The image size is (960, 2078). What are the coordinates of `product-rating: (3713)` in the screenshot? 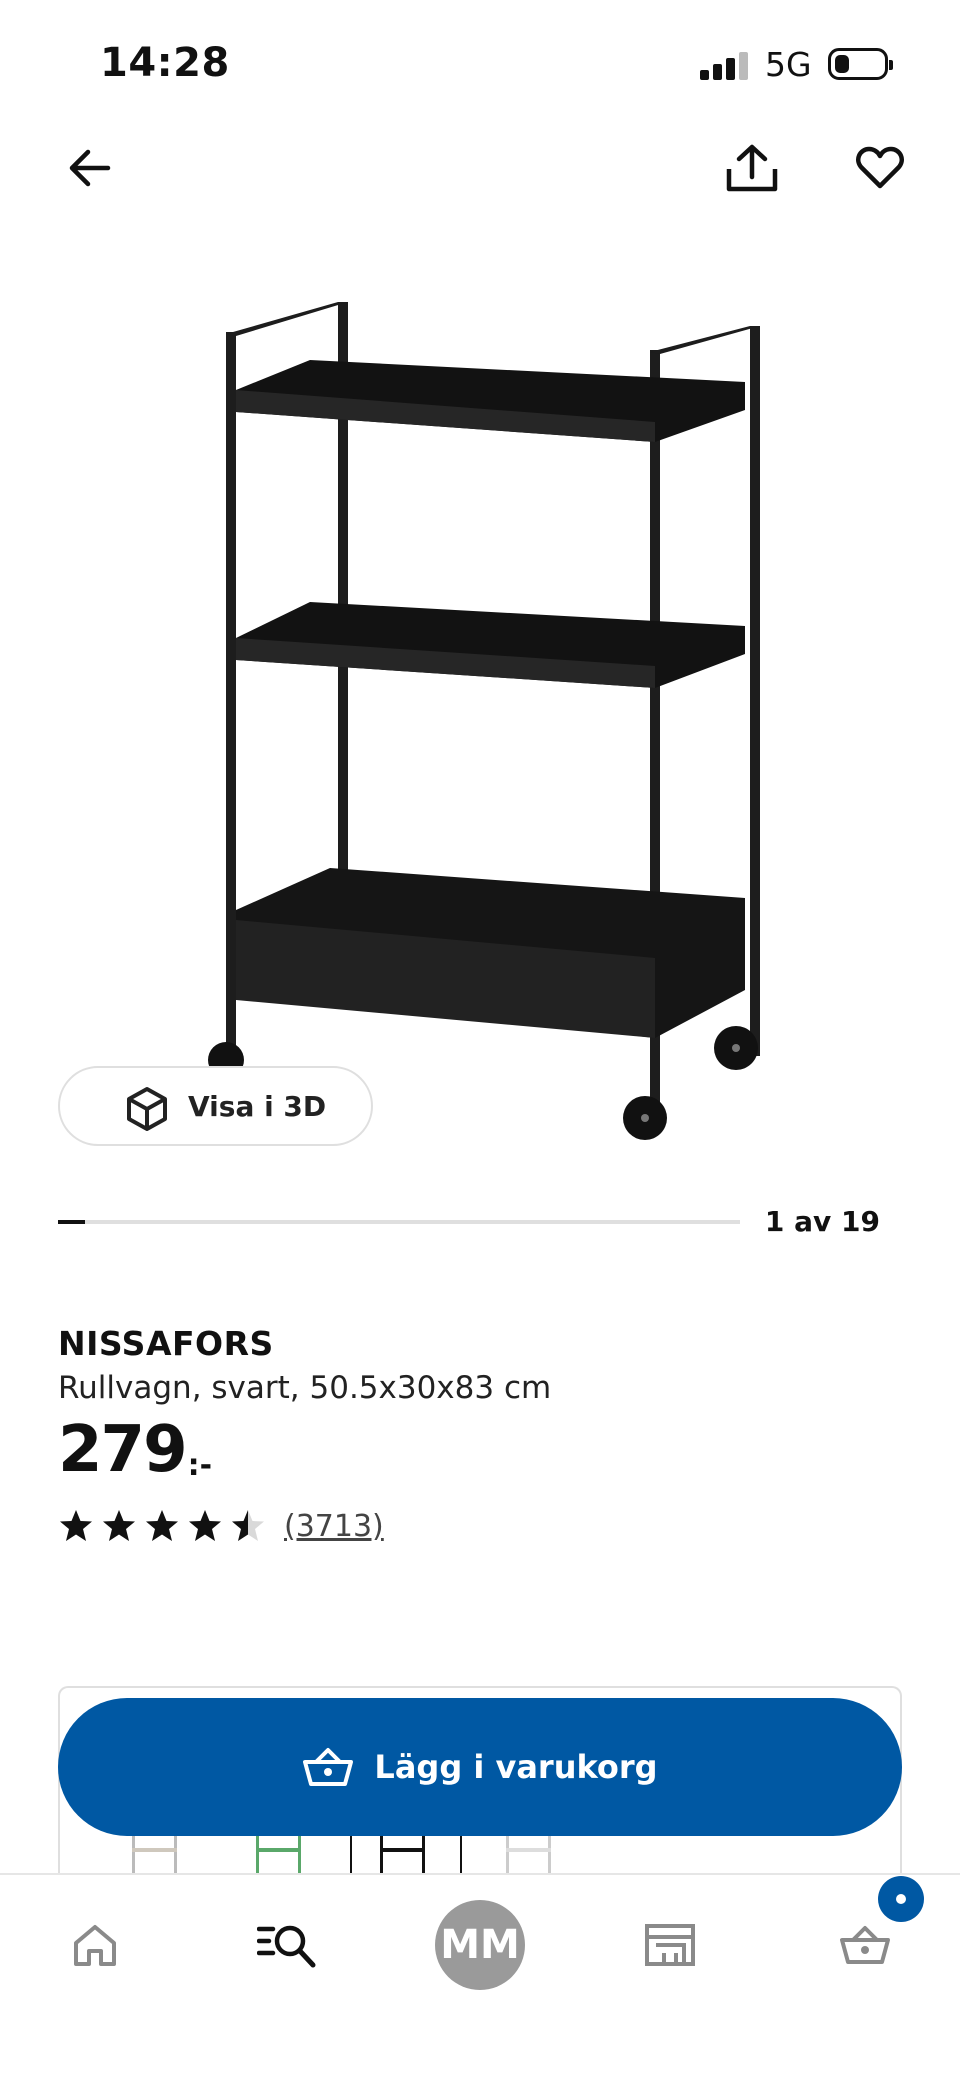 It's located at (221, 1526).